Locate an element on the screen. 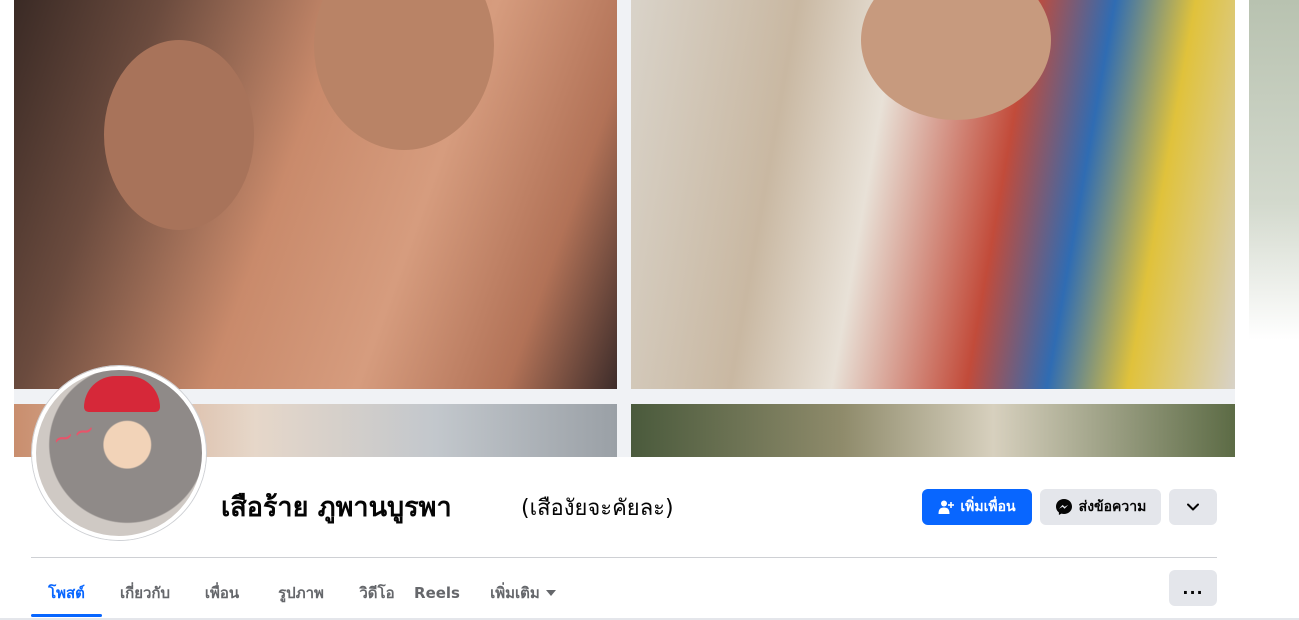 The width and height of the screenshot is (1299, 620). tab-label: เพิ่มเติม is located at coordinates (515, 593).